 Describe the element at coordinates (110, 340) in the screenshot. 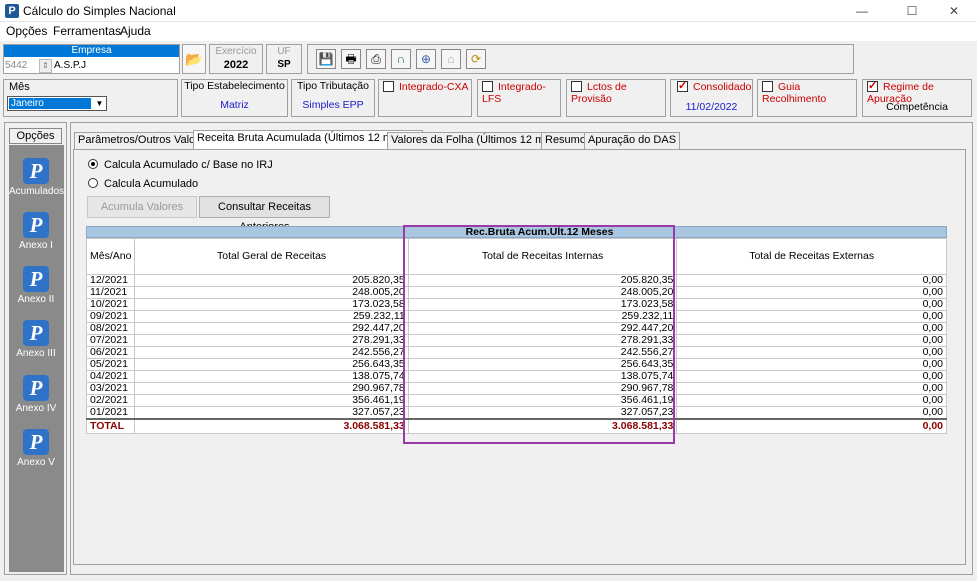

I see `cell-mes-ano: 07/2021` at that location.